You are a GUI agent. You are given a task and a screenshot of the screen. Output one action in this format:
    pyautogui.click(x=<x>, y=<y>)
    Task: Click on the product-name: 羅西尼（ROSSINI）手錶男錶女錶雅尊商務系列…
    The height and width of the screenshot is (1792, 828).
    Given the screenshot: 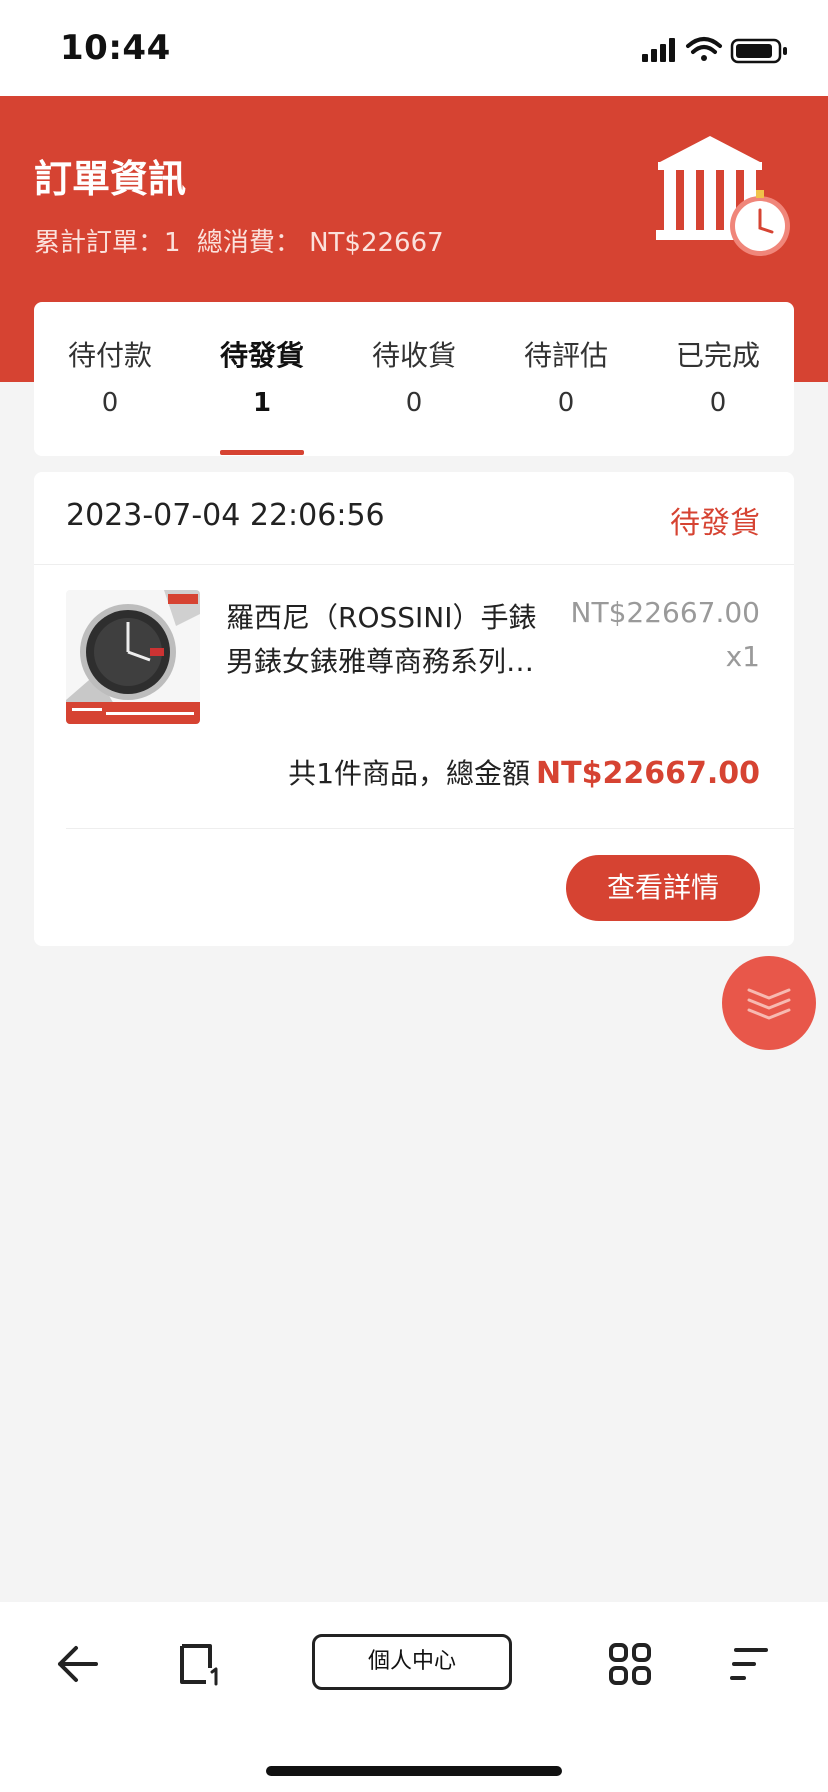 What is the action you would take?
    pyautogui.click(x=391, y=640)
    